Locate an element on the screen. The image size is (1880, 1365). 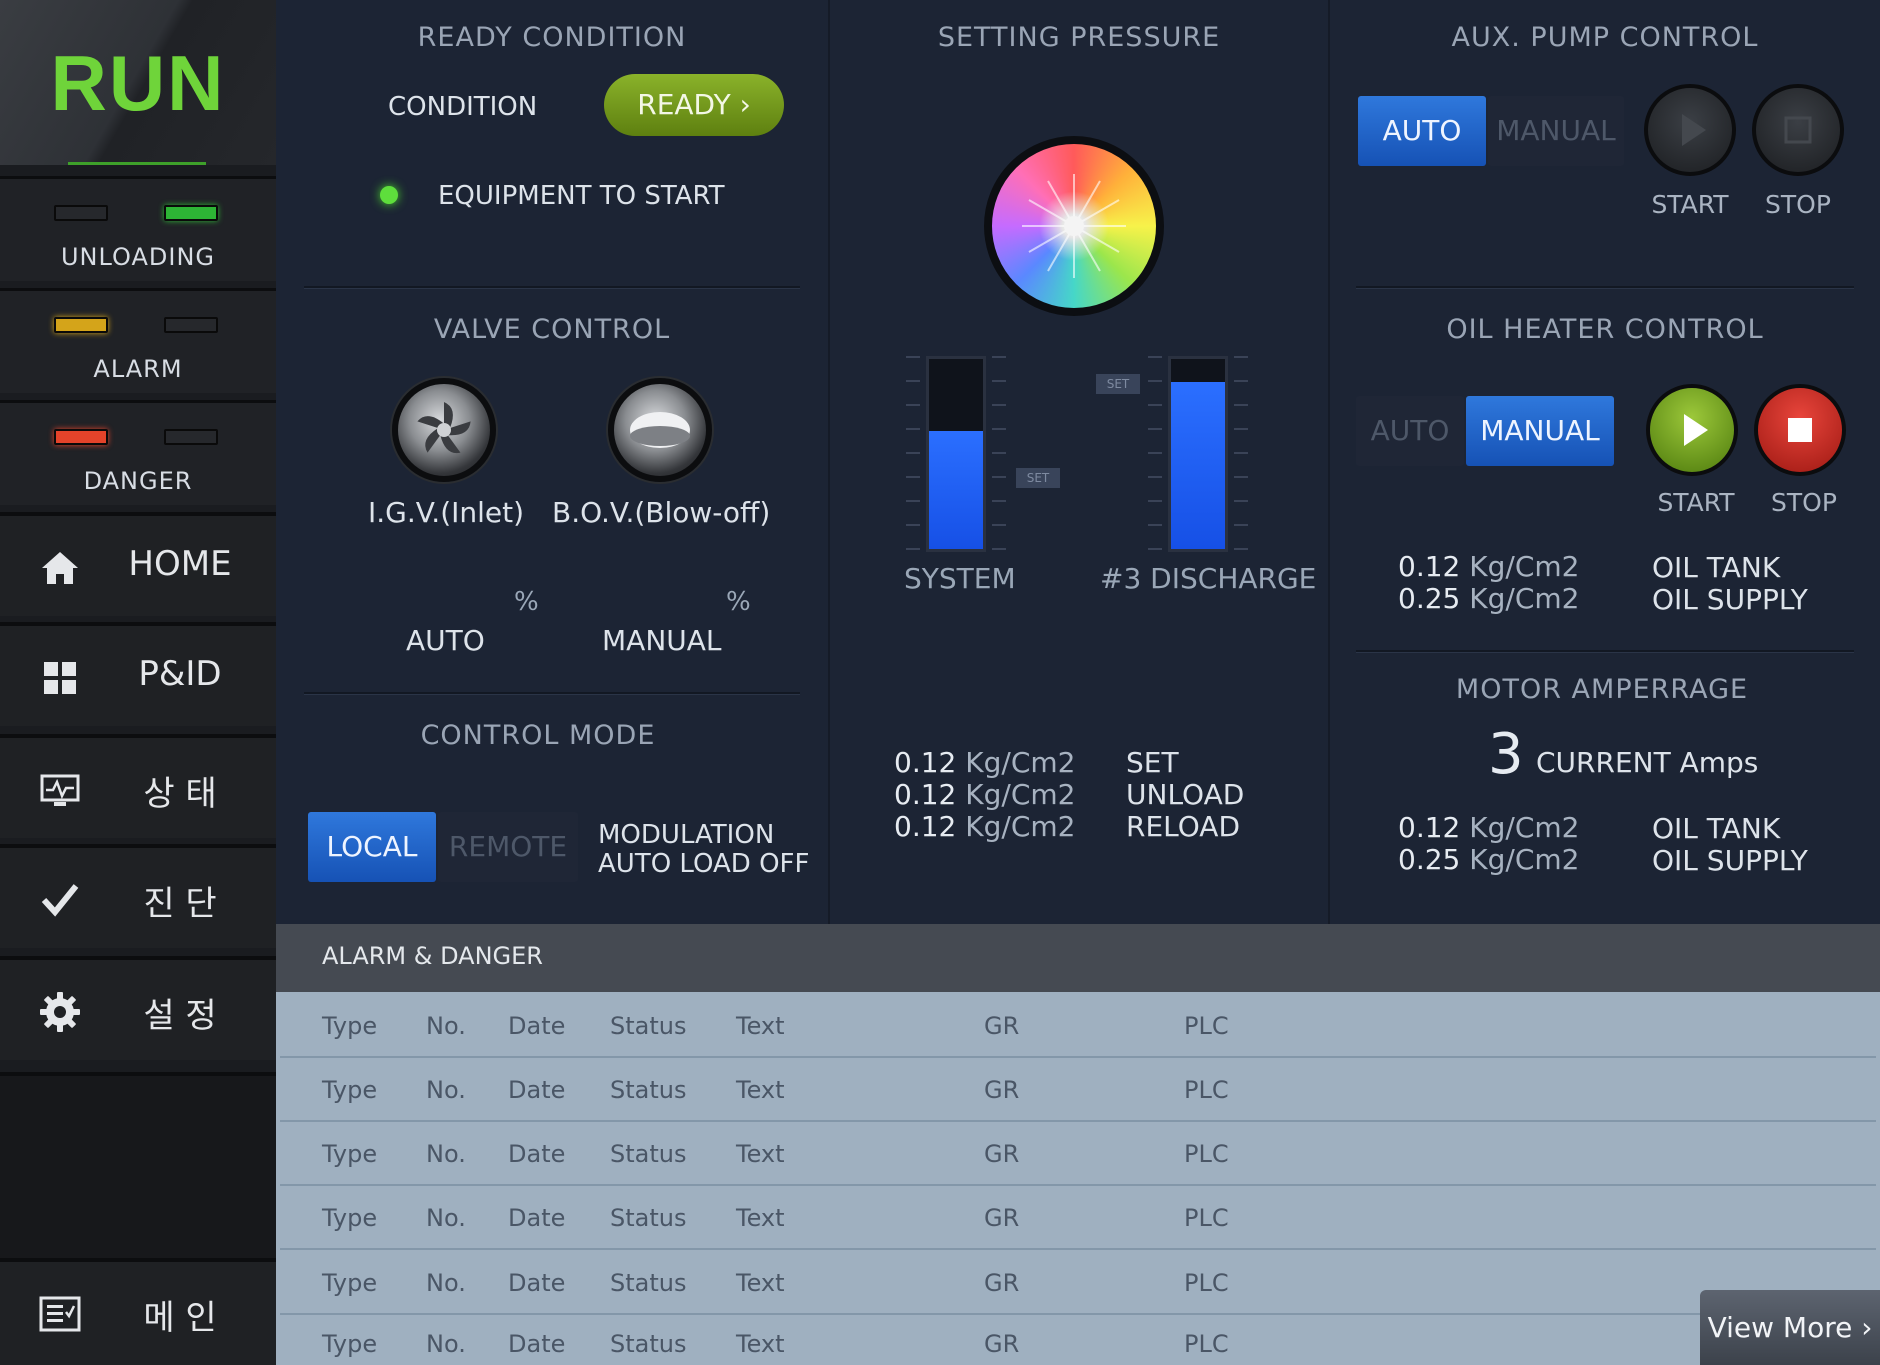
oil-heater-manual-button: MANUAL is located at coordinates (1540, 431).